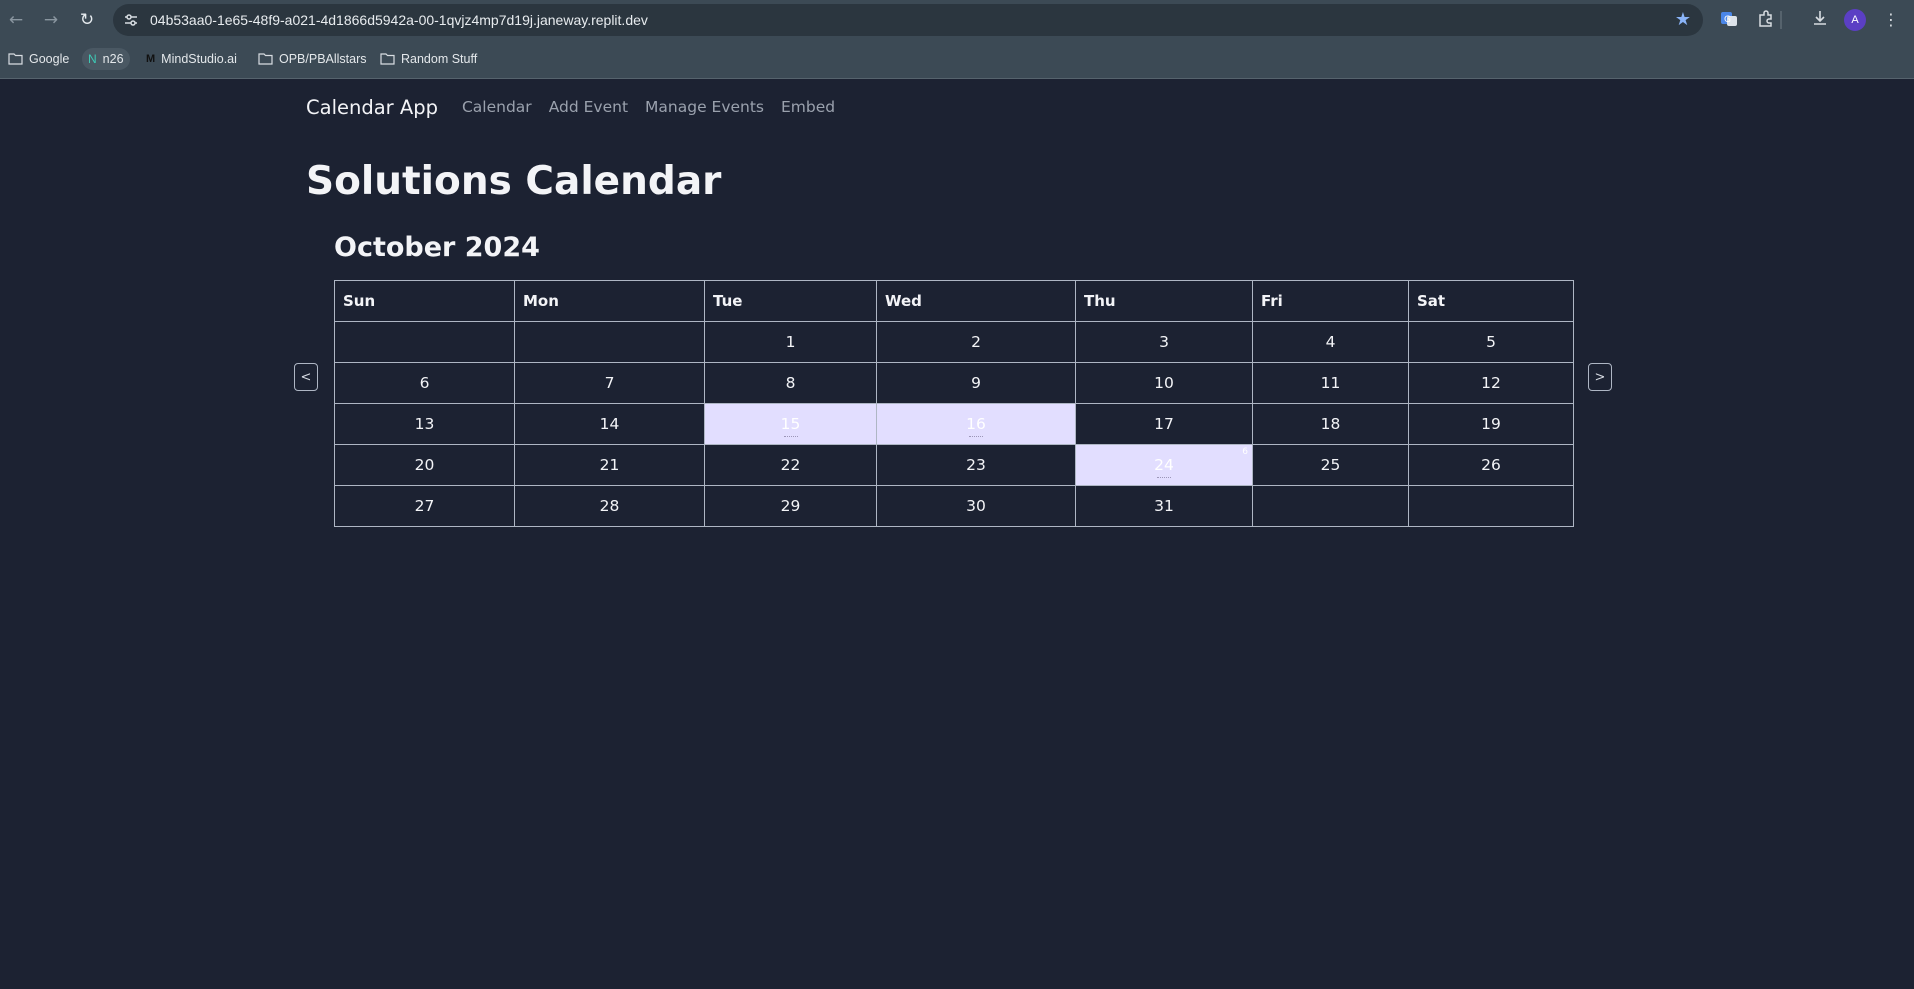  What do you see at coordinates (49, 59) in the screenshot?
I see `bookmark-label: Google` at bounding box center [49, 59].